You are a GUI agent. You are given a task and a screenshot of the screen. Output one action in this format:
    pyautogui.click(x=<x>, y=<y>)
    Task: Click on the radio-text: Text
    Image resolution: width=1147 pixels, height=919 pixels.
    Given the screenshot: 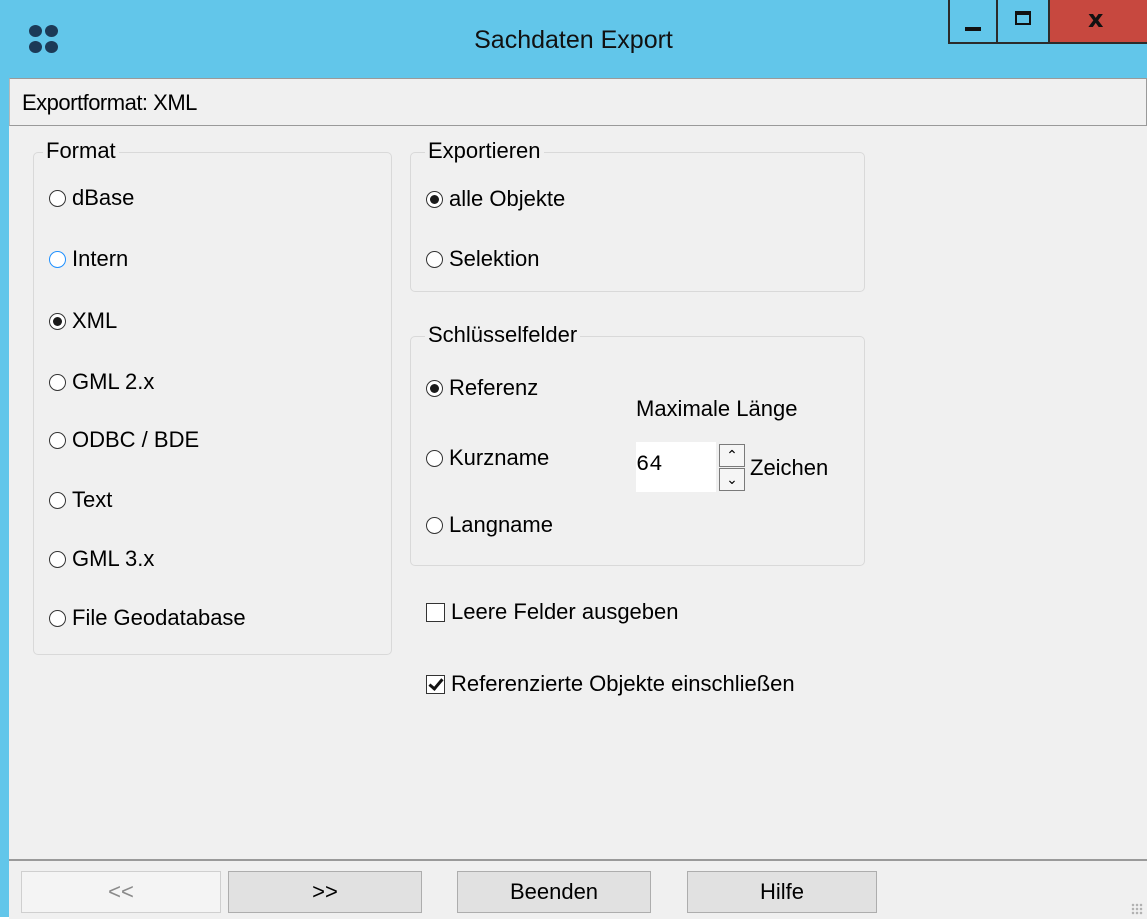 What is the action you would take?
    pyautogui.click(x=80, y=500)
    